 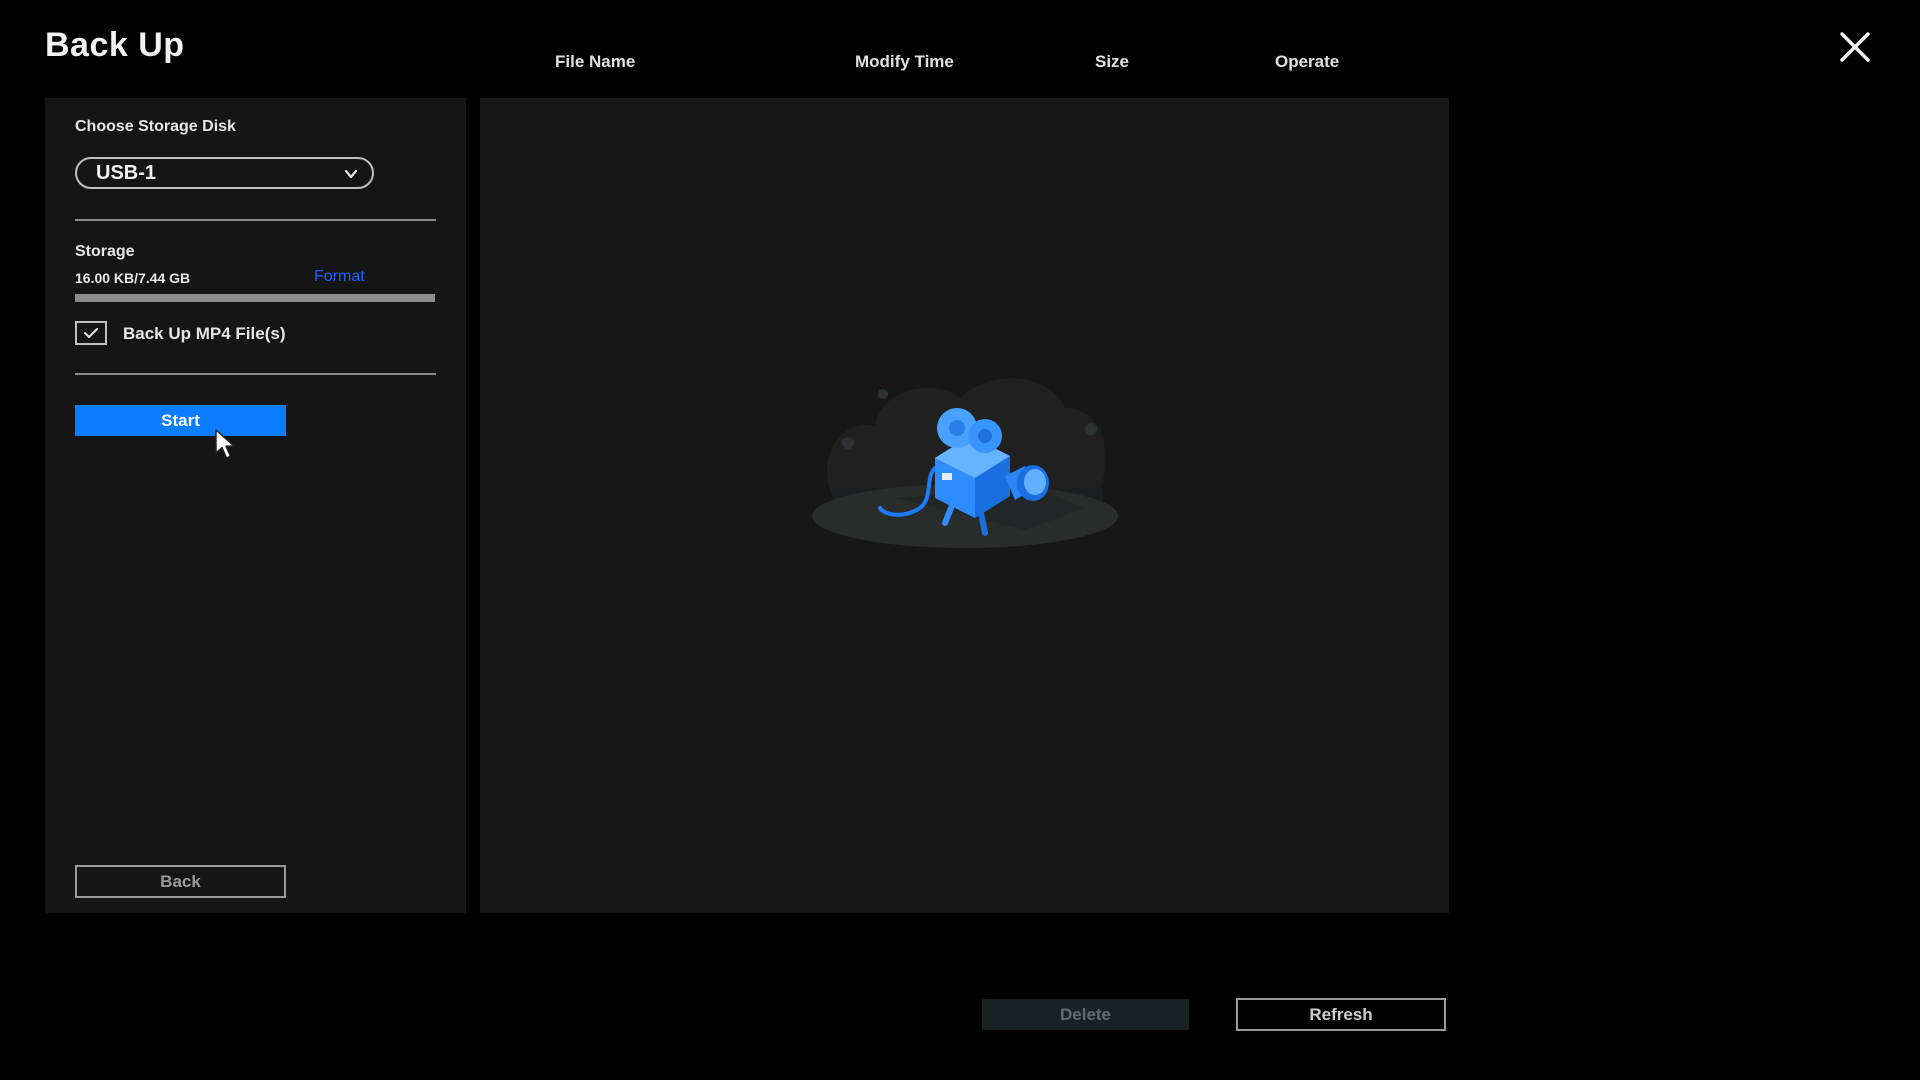 What do you see at coordinates (595, 62) in the screenshot?
I see `column-header-file-name: File Name` at bounding box center [595, 62].